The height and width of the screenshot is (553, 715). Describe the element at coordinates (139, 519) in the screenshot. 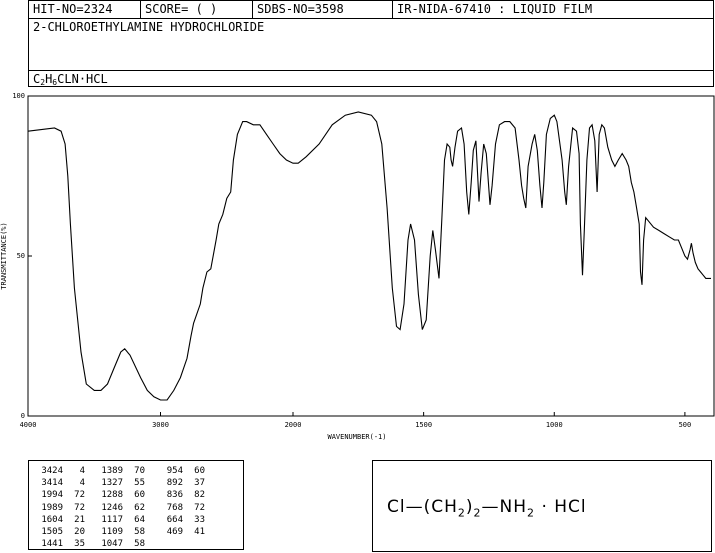

I see `peak-transmittance: 64` at that location.